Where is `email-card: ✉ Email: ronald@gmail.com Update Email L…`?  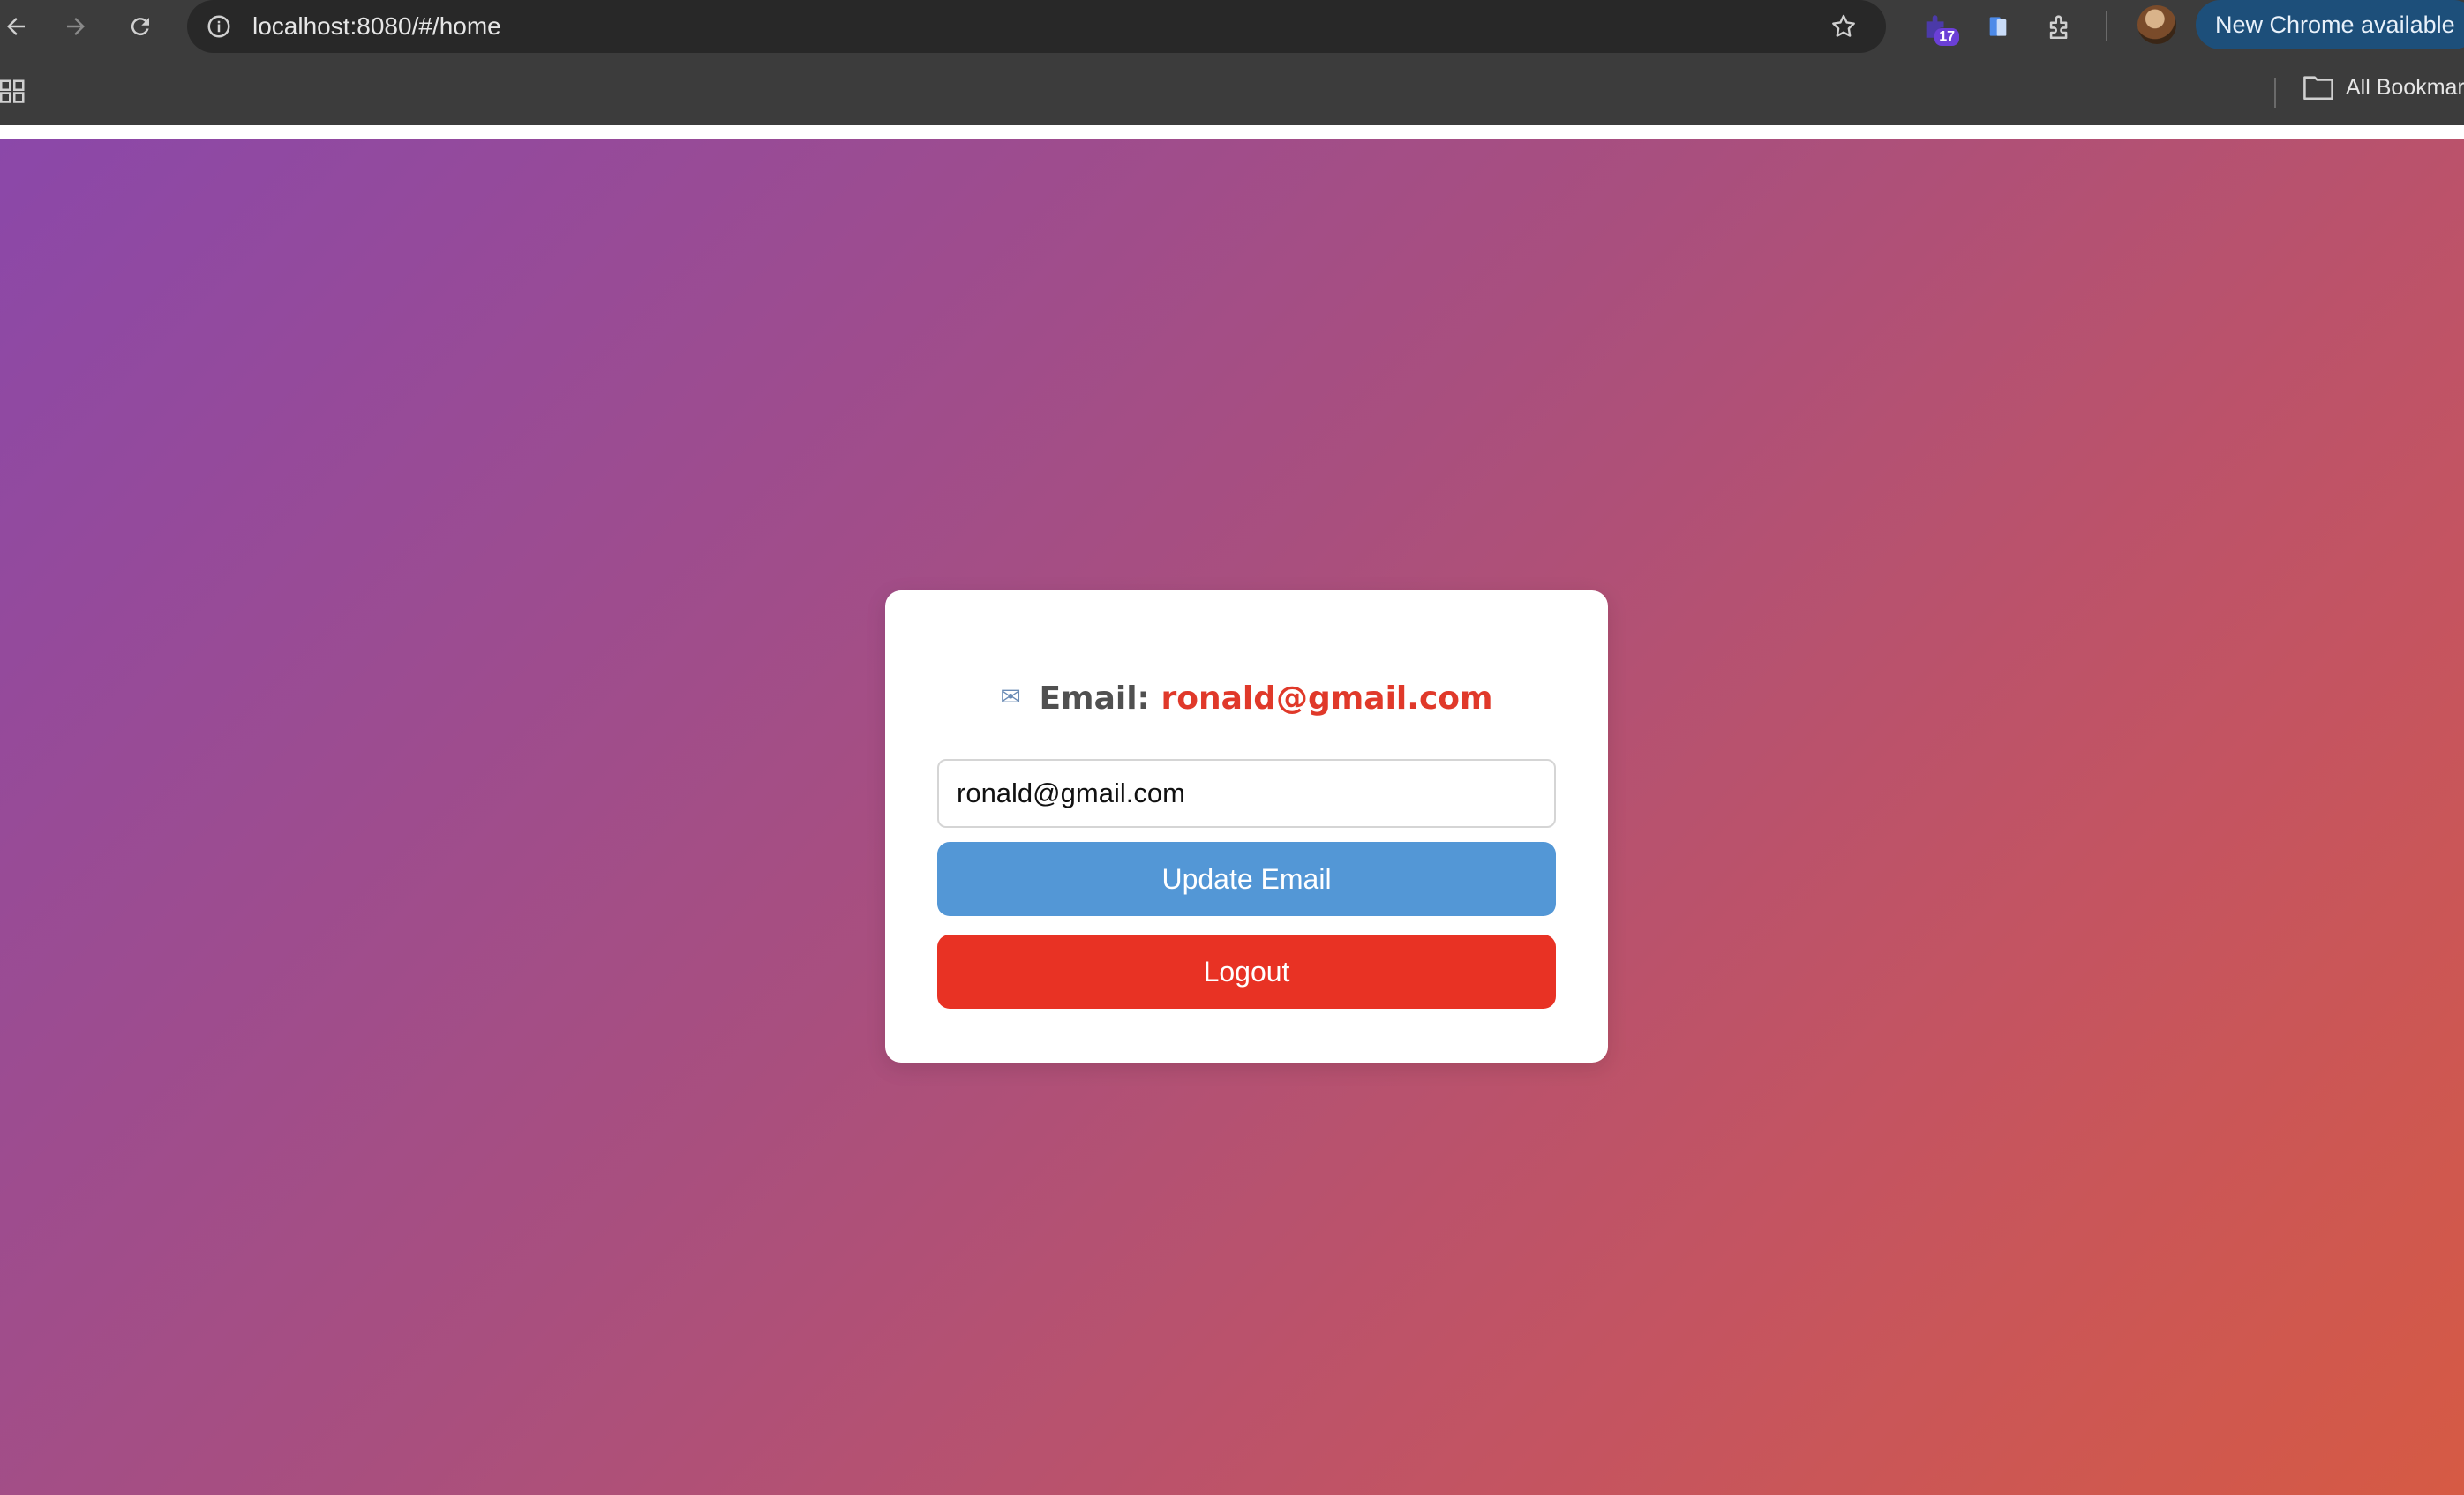
email-card: ✉ Email: ronald@gmail.com Update Email L… is located at coordinates (1246, 826).